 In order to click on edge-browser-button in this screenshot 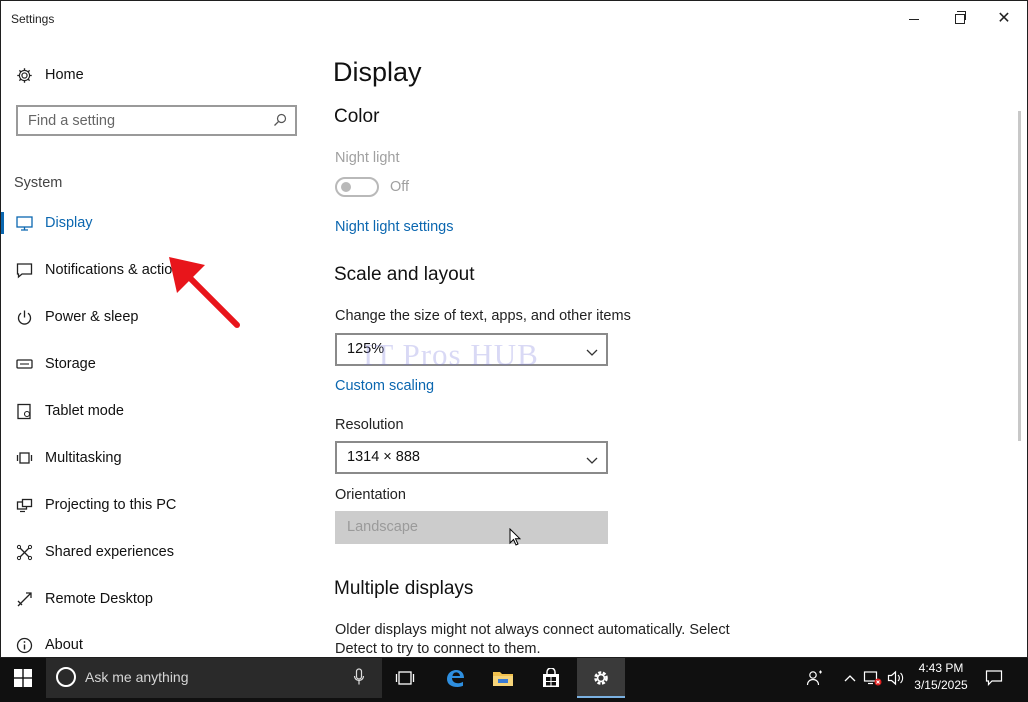, I will do `click(455, 678)`.